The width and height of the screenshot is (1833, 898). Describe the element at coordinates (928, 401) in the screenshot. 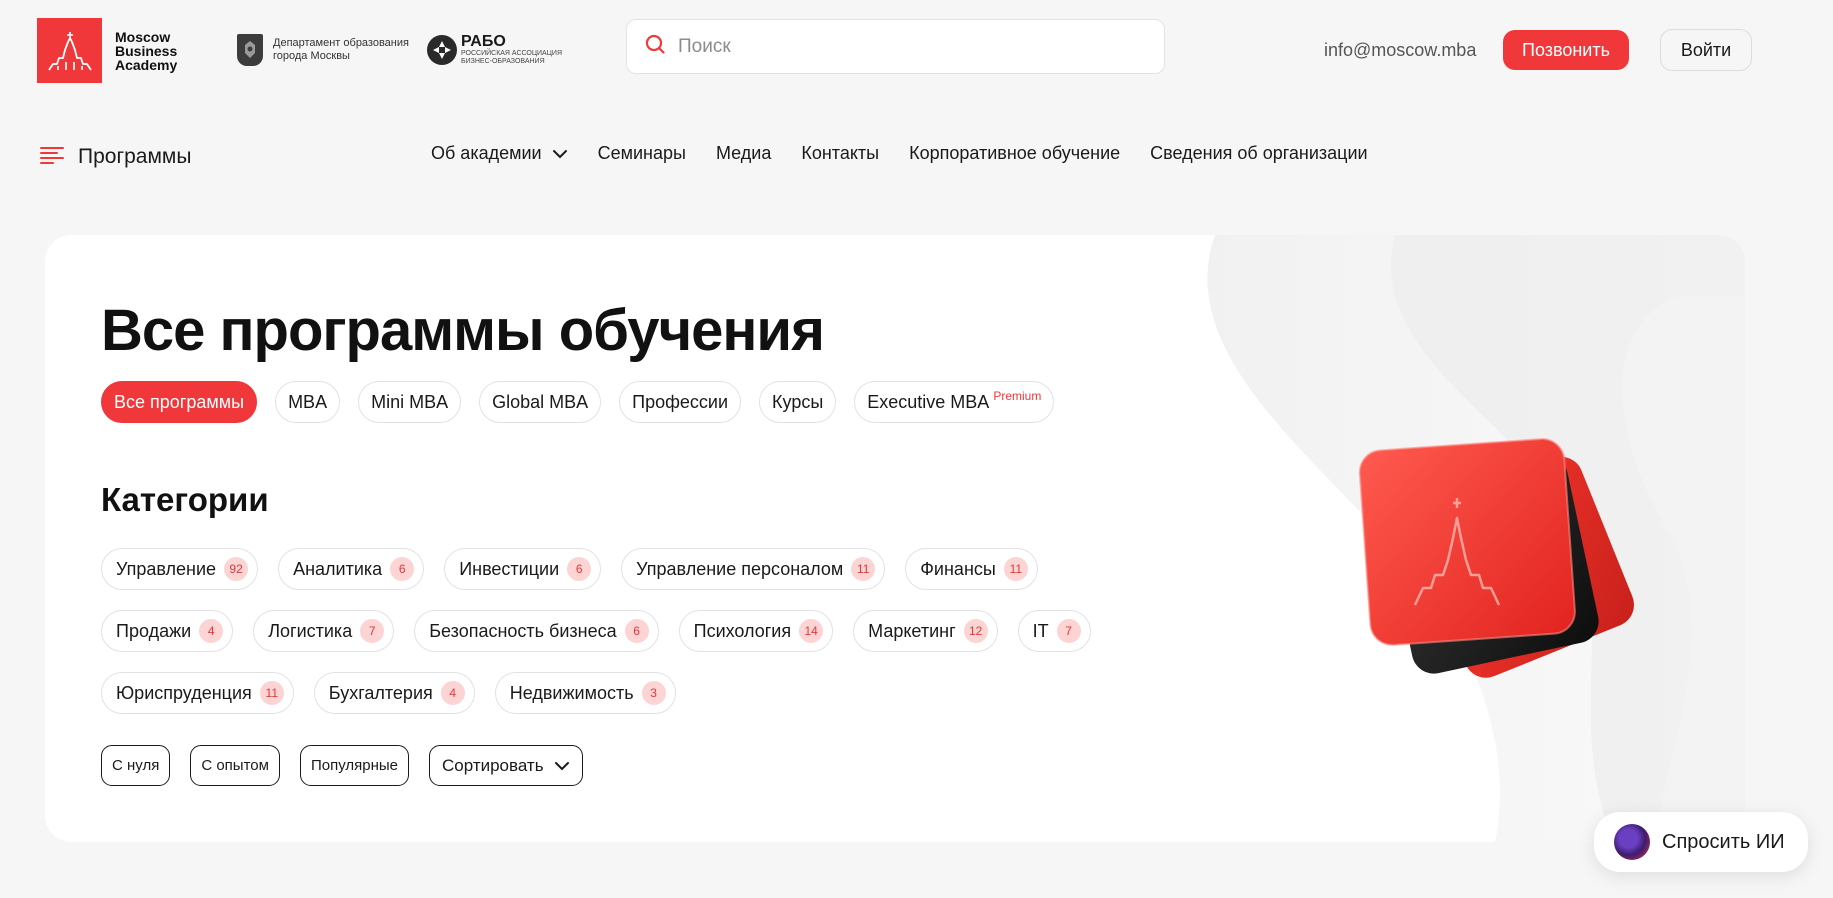

I see `tab-executive-mba-label: Executive MBA` at that location.